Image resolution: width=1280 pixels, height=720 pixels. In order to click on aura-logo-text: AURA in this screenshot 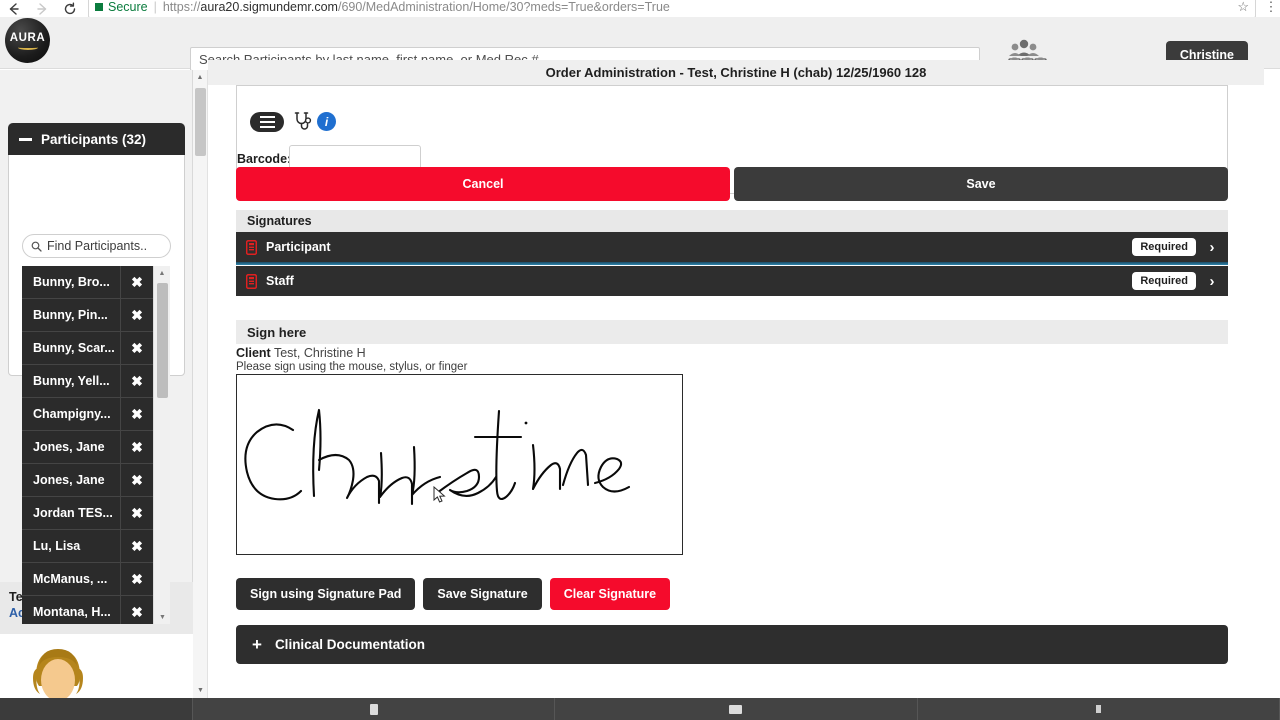, I will do `click(27, 37)`.